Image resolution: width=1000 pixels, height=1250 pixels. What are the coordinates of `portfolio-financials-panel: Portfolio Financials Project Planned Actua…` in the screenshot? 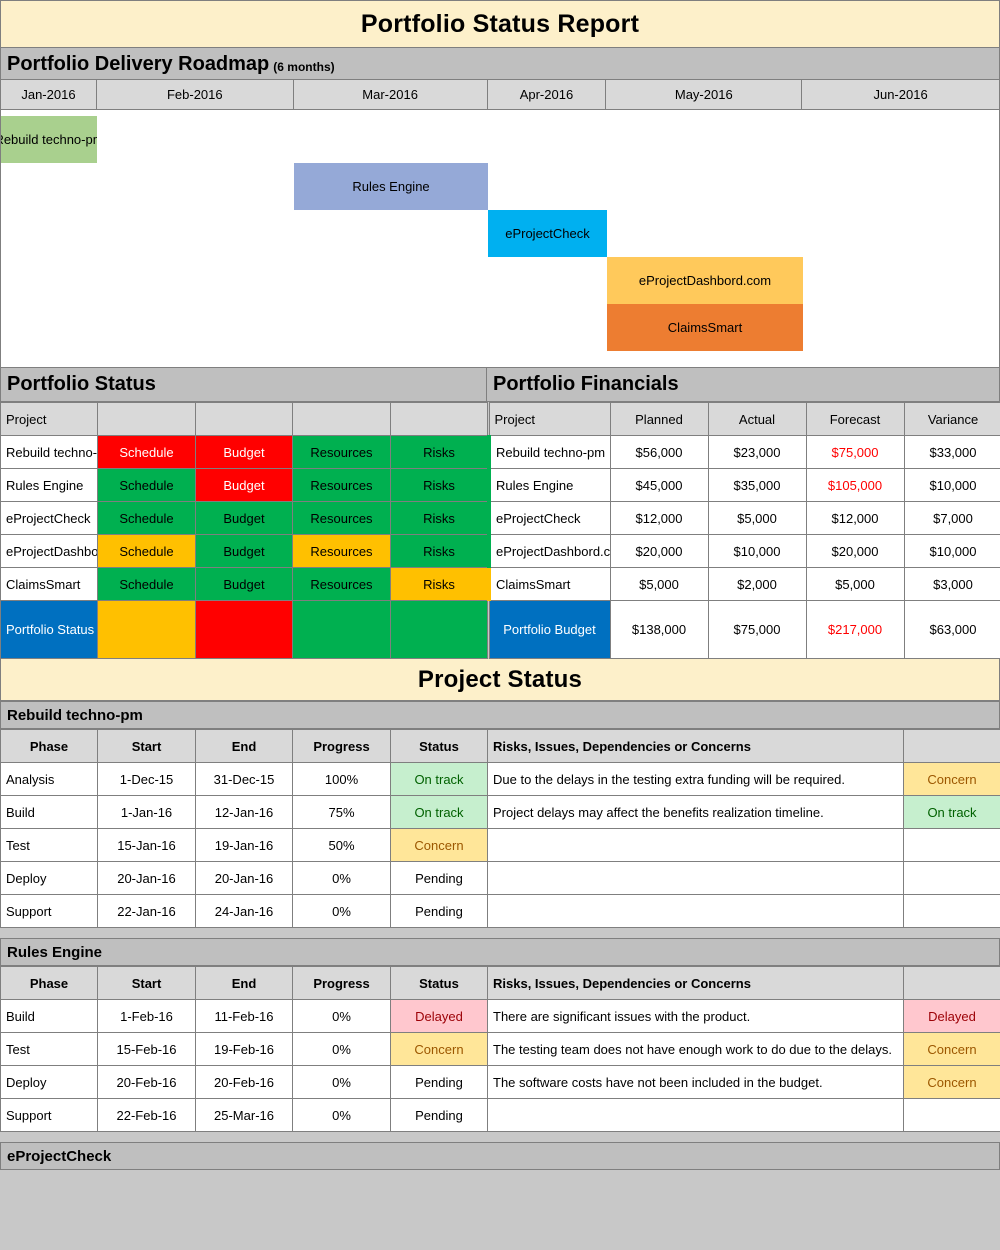 It's located at (743, 513).